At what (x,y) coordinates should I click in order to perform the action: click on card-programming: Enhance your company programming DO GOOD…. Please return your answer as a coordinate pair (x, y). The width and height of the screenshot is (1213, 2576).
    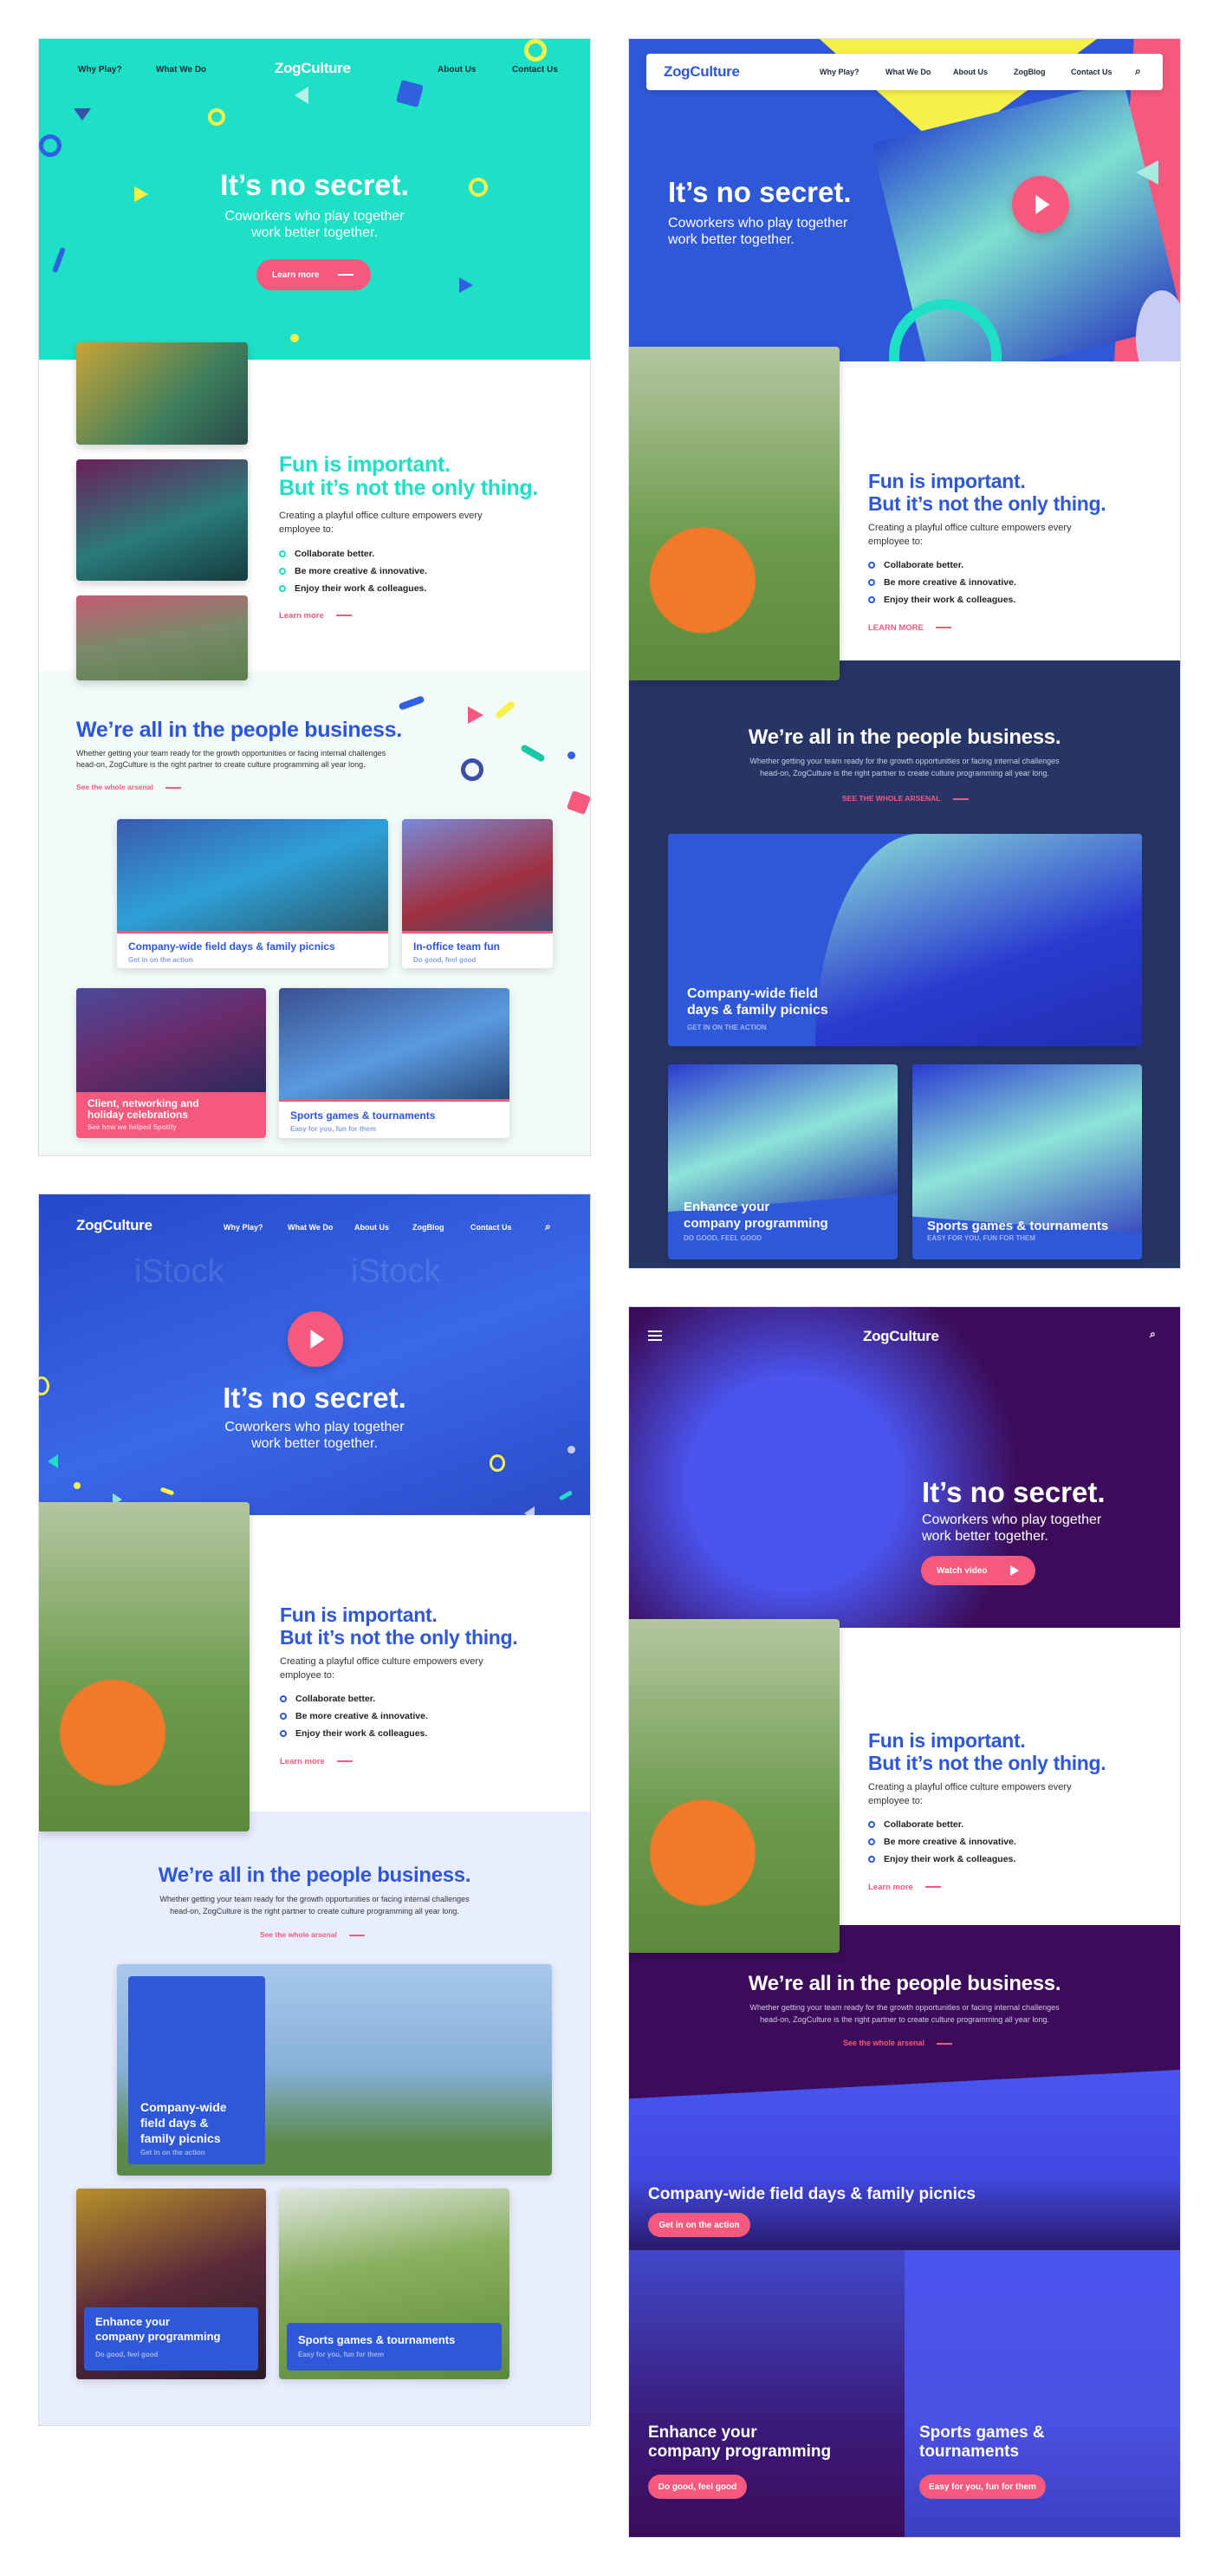
    Looking at the image, I should click on (783, 1161).